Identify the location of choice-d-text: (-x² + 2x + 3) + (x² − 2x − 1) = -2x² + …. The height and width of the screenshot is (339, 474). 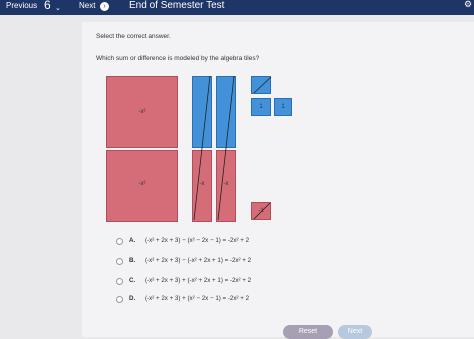
(197, 298).